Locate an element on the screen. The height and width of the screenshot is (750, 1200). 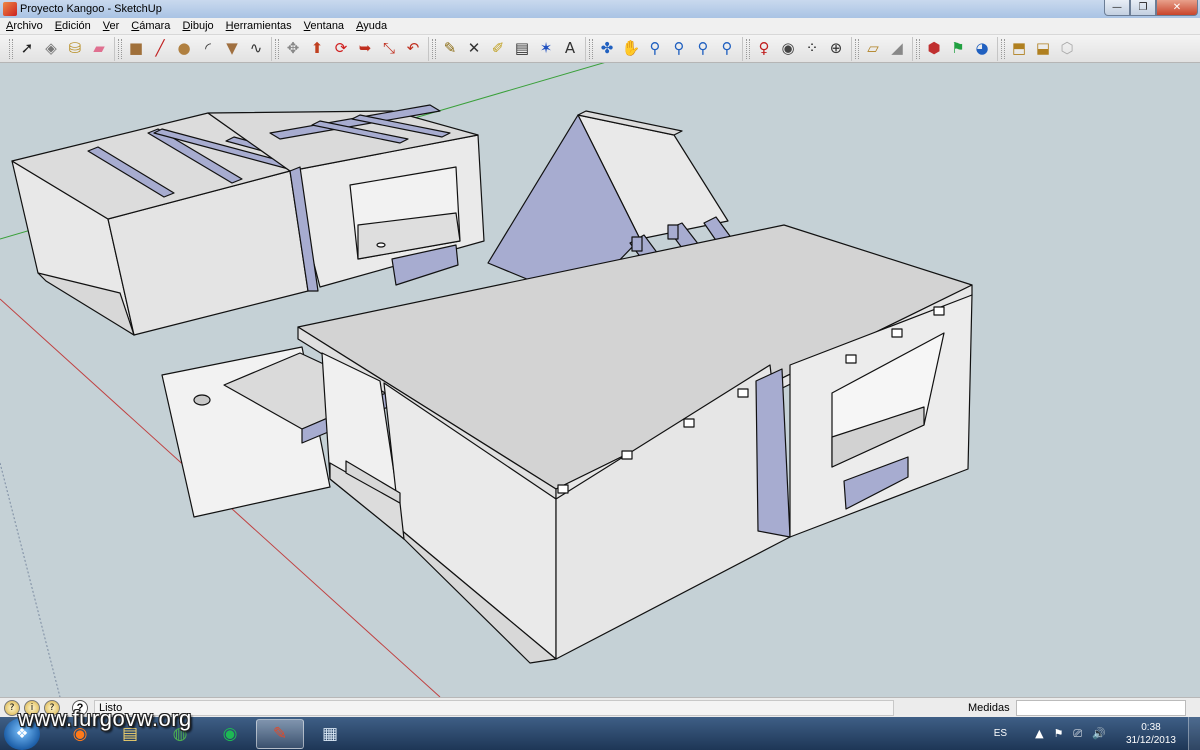
toolbar-group: ✤ ✋ ⚲ ⚲ ⚲ ⚲ is located at coordinates (663, 48).